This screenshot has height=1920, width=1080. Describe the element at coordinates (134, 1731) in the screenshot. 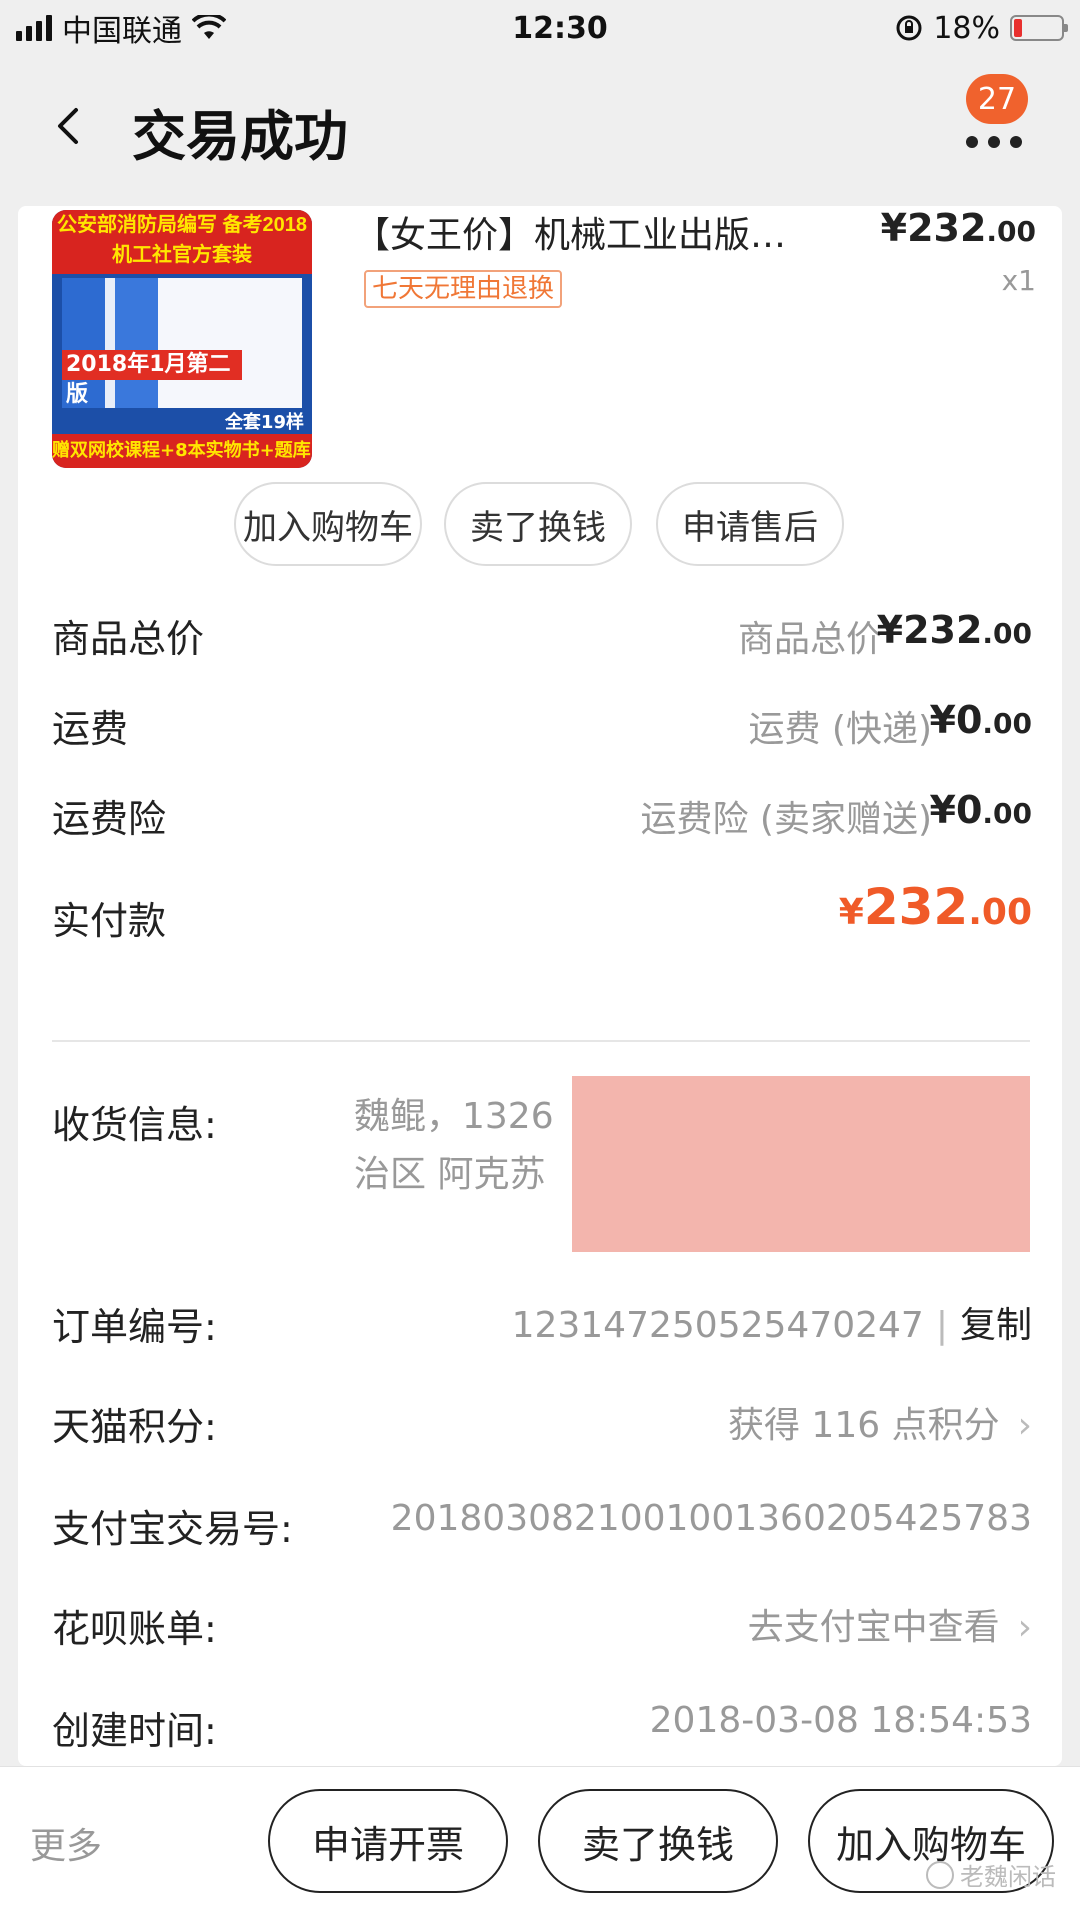

I see `created-time-label: 创建时间:` at that location.